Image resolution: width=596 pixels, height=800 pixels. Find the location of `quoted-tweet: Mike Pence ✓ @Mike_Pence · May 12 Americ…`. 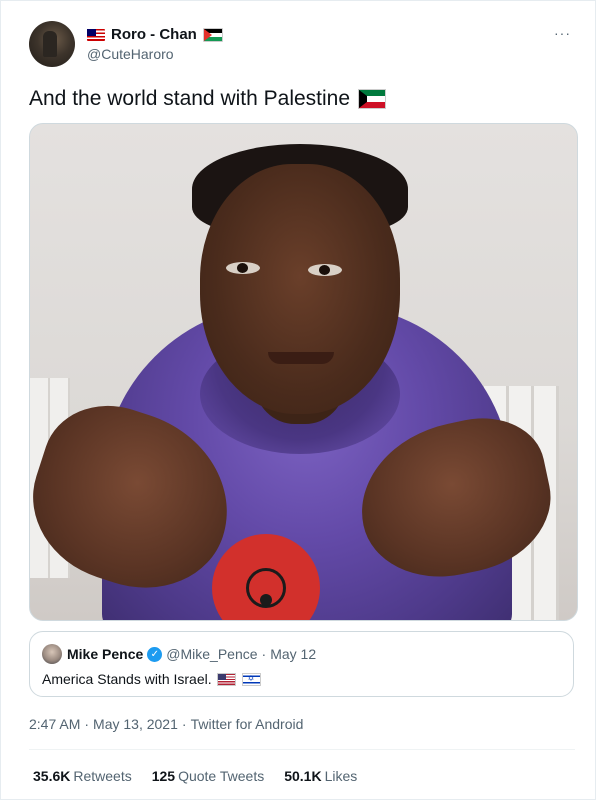

quoted-tweet: Mike Pence ✓ @Mike_Pence · May 12 Americ… is located at coordinates (301, 664).